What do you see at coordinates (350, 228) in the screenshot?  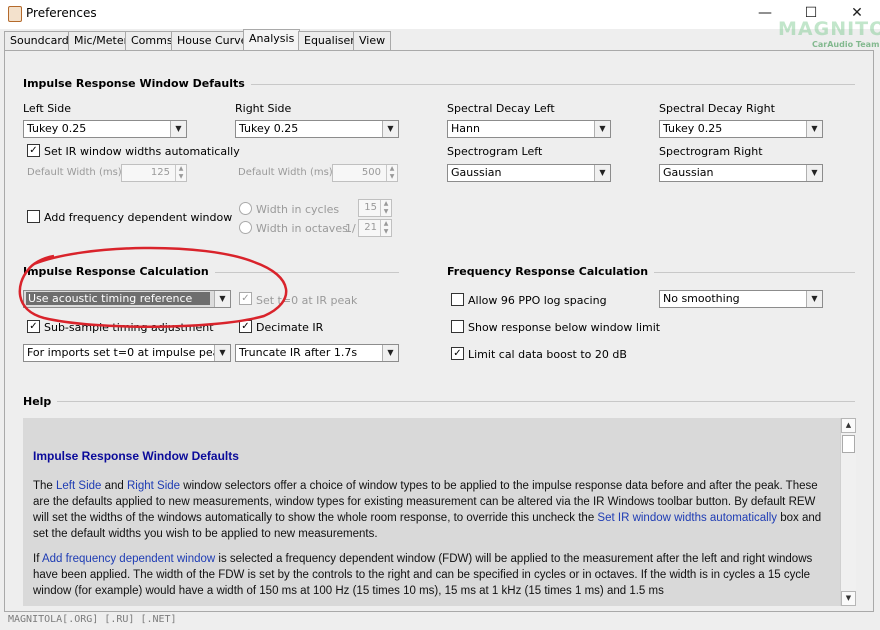 I see `width-octaves-prefix: 1/` at bounding box center [350, 228].